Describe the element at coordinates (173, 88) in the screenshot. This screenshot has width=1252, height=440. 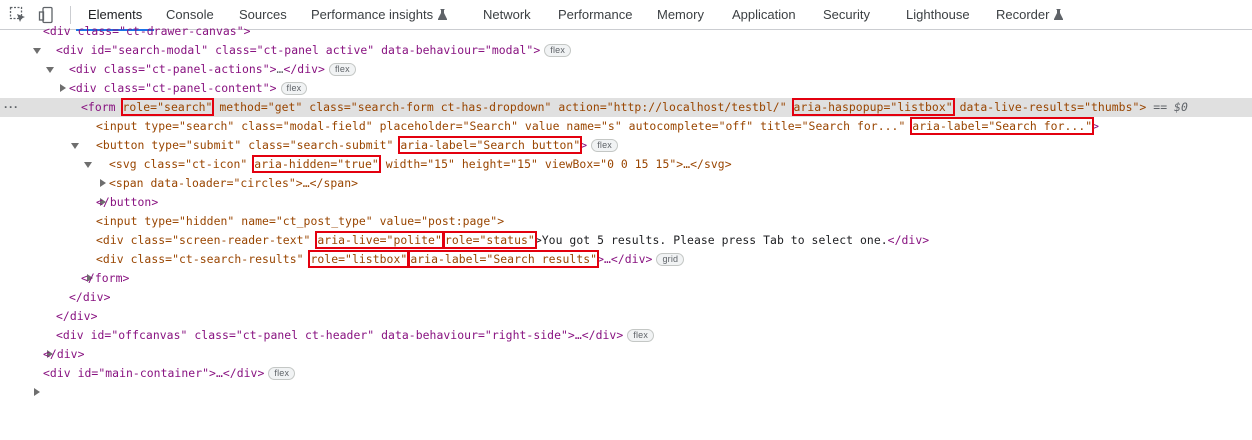
I see `node-text: <div class="ct-panel-content">` at that location.